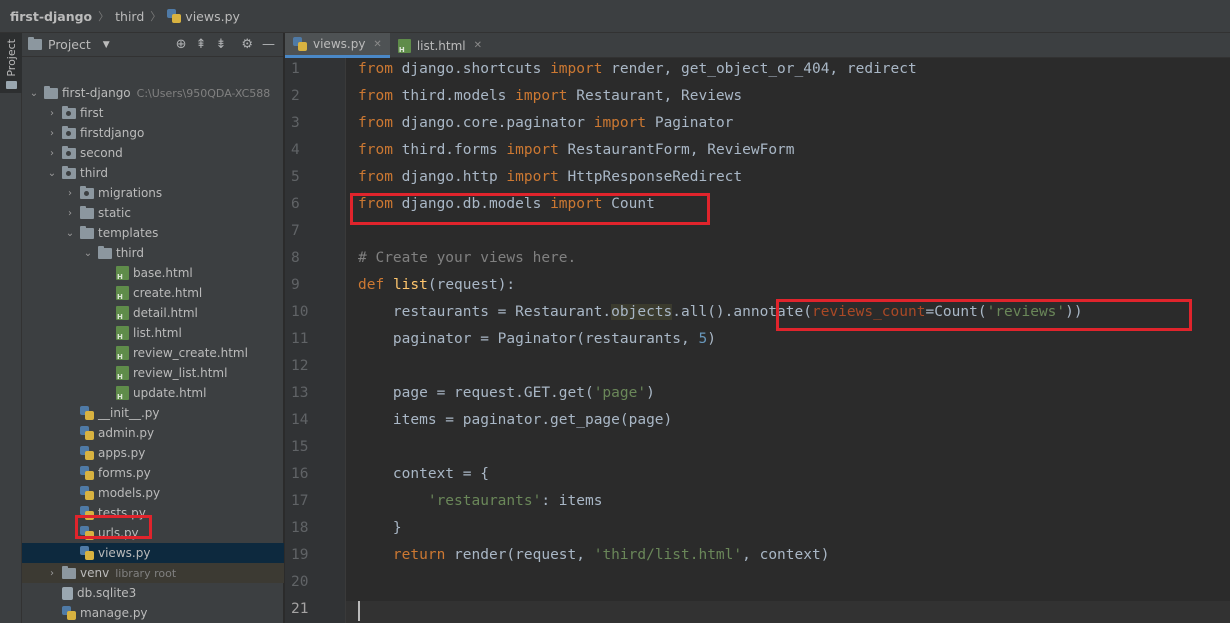  I want to click on code-token: items = paginator.get_page(page), so click(515, 420).